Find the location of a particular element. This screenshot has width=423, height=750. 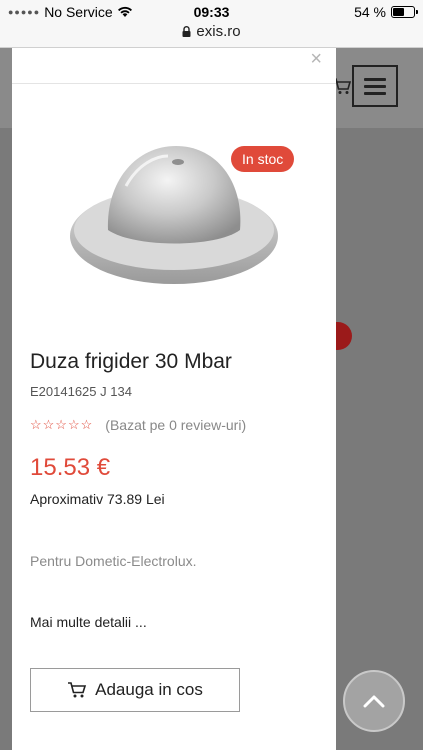

browser-status-bar: ●●●●● No Service 09:33 54 % exis.ro is located at coordinates (211, 24).